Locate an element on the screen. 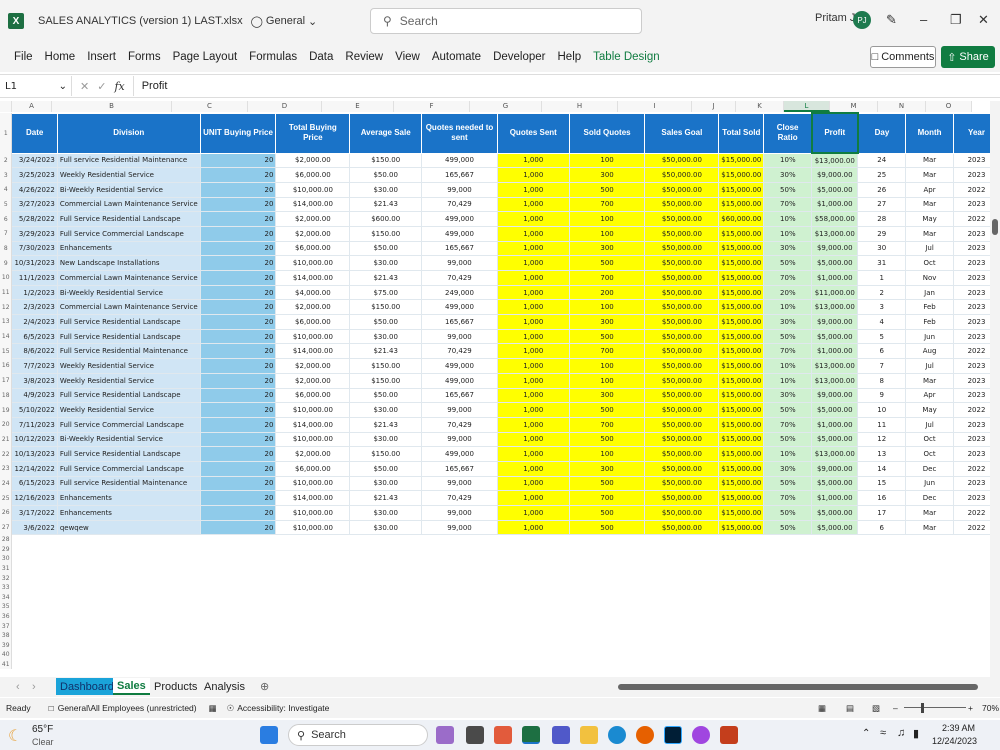 The image size is (1000, 750). formula-input: Profit is located at coordinates (566, 86).